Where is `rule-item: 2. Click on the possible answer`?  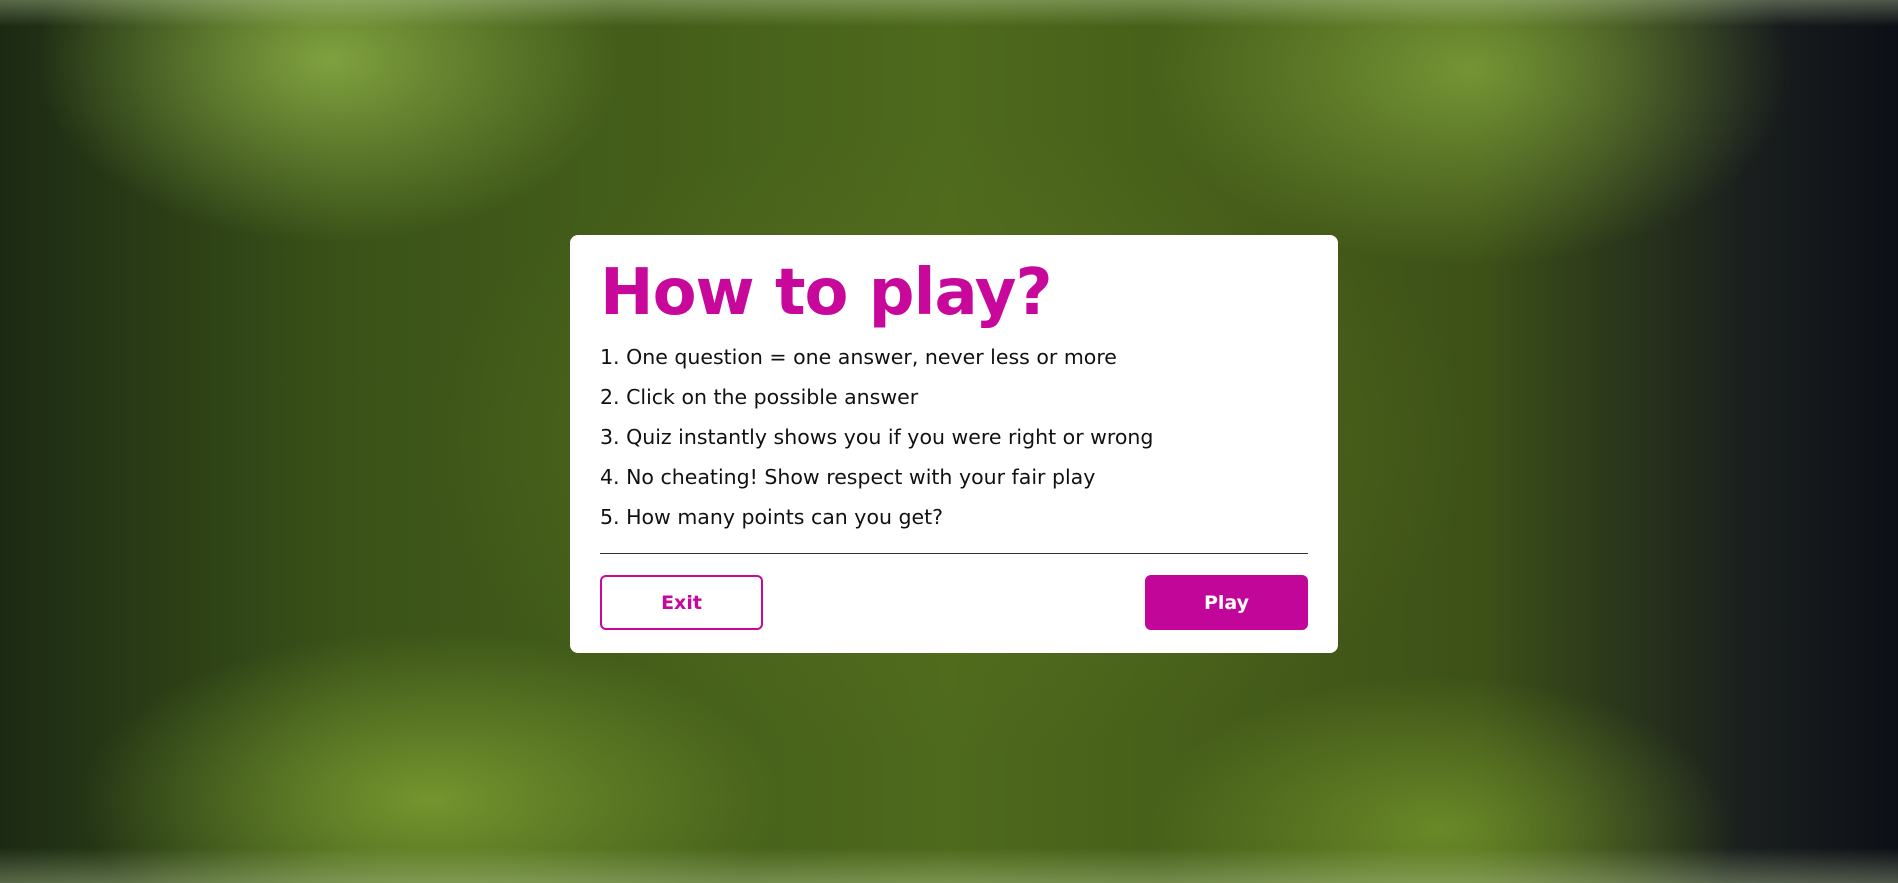 rule-item: 2. Click on the possible answer is located at coordinates (759, 397).